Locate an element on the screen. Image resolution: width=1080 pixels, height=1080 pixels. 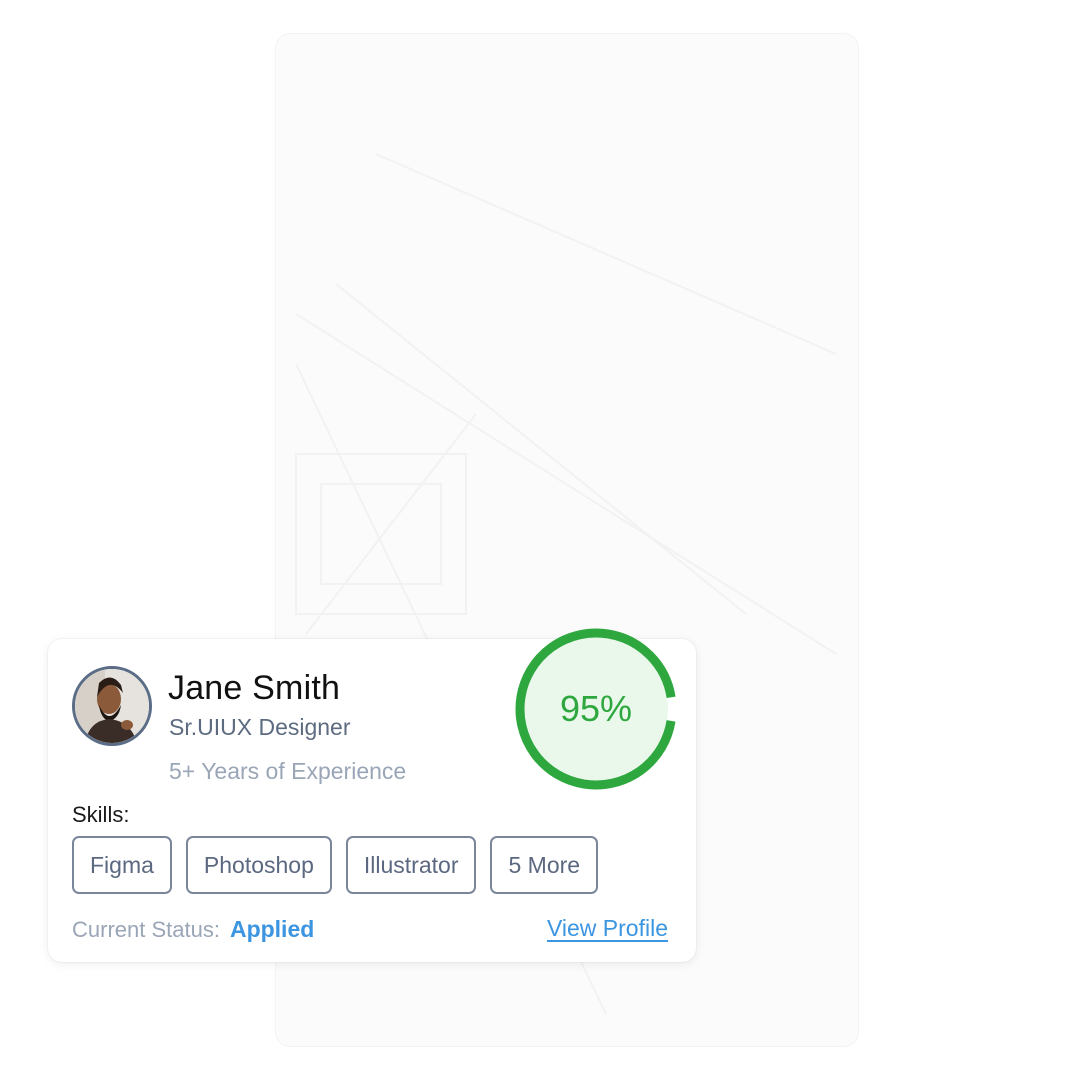
avatar is located at coordinates (112, 706).